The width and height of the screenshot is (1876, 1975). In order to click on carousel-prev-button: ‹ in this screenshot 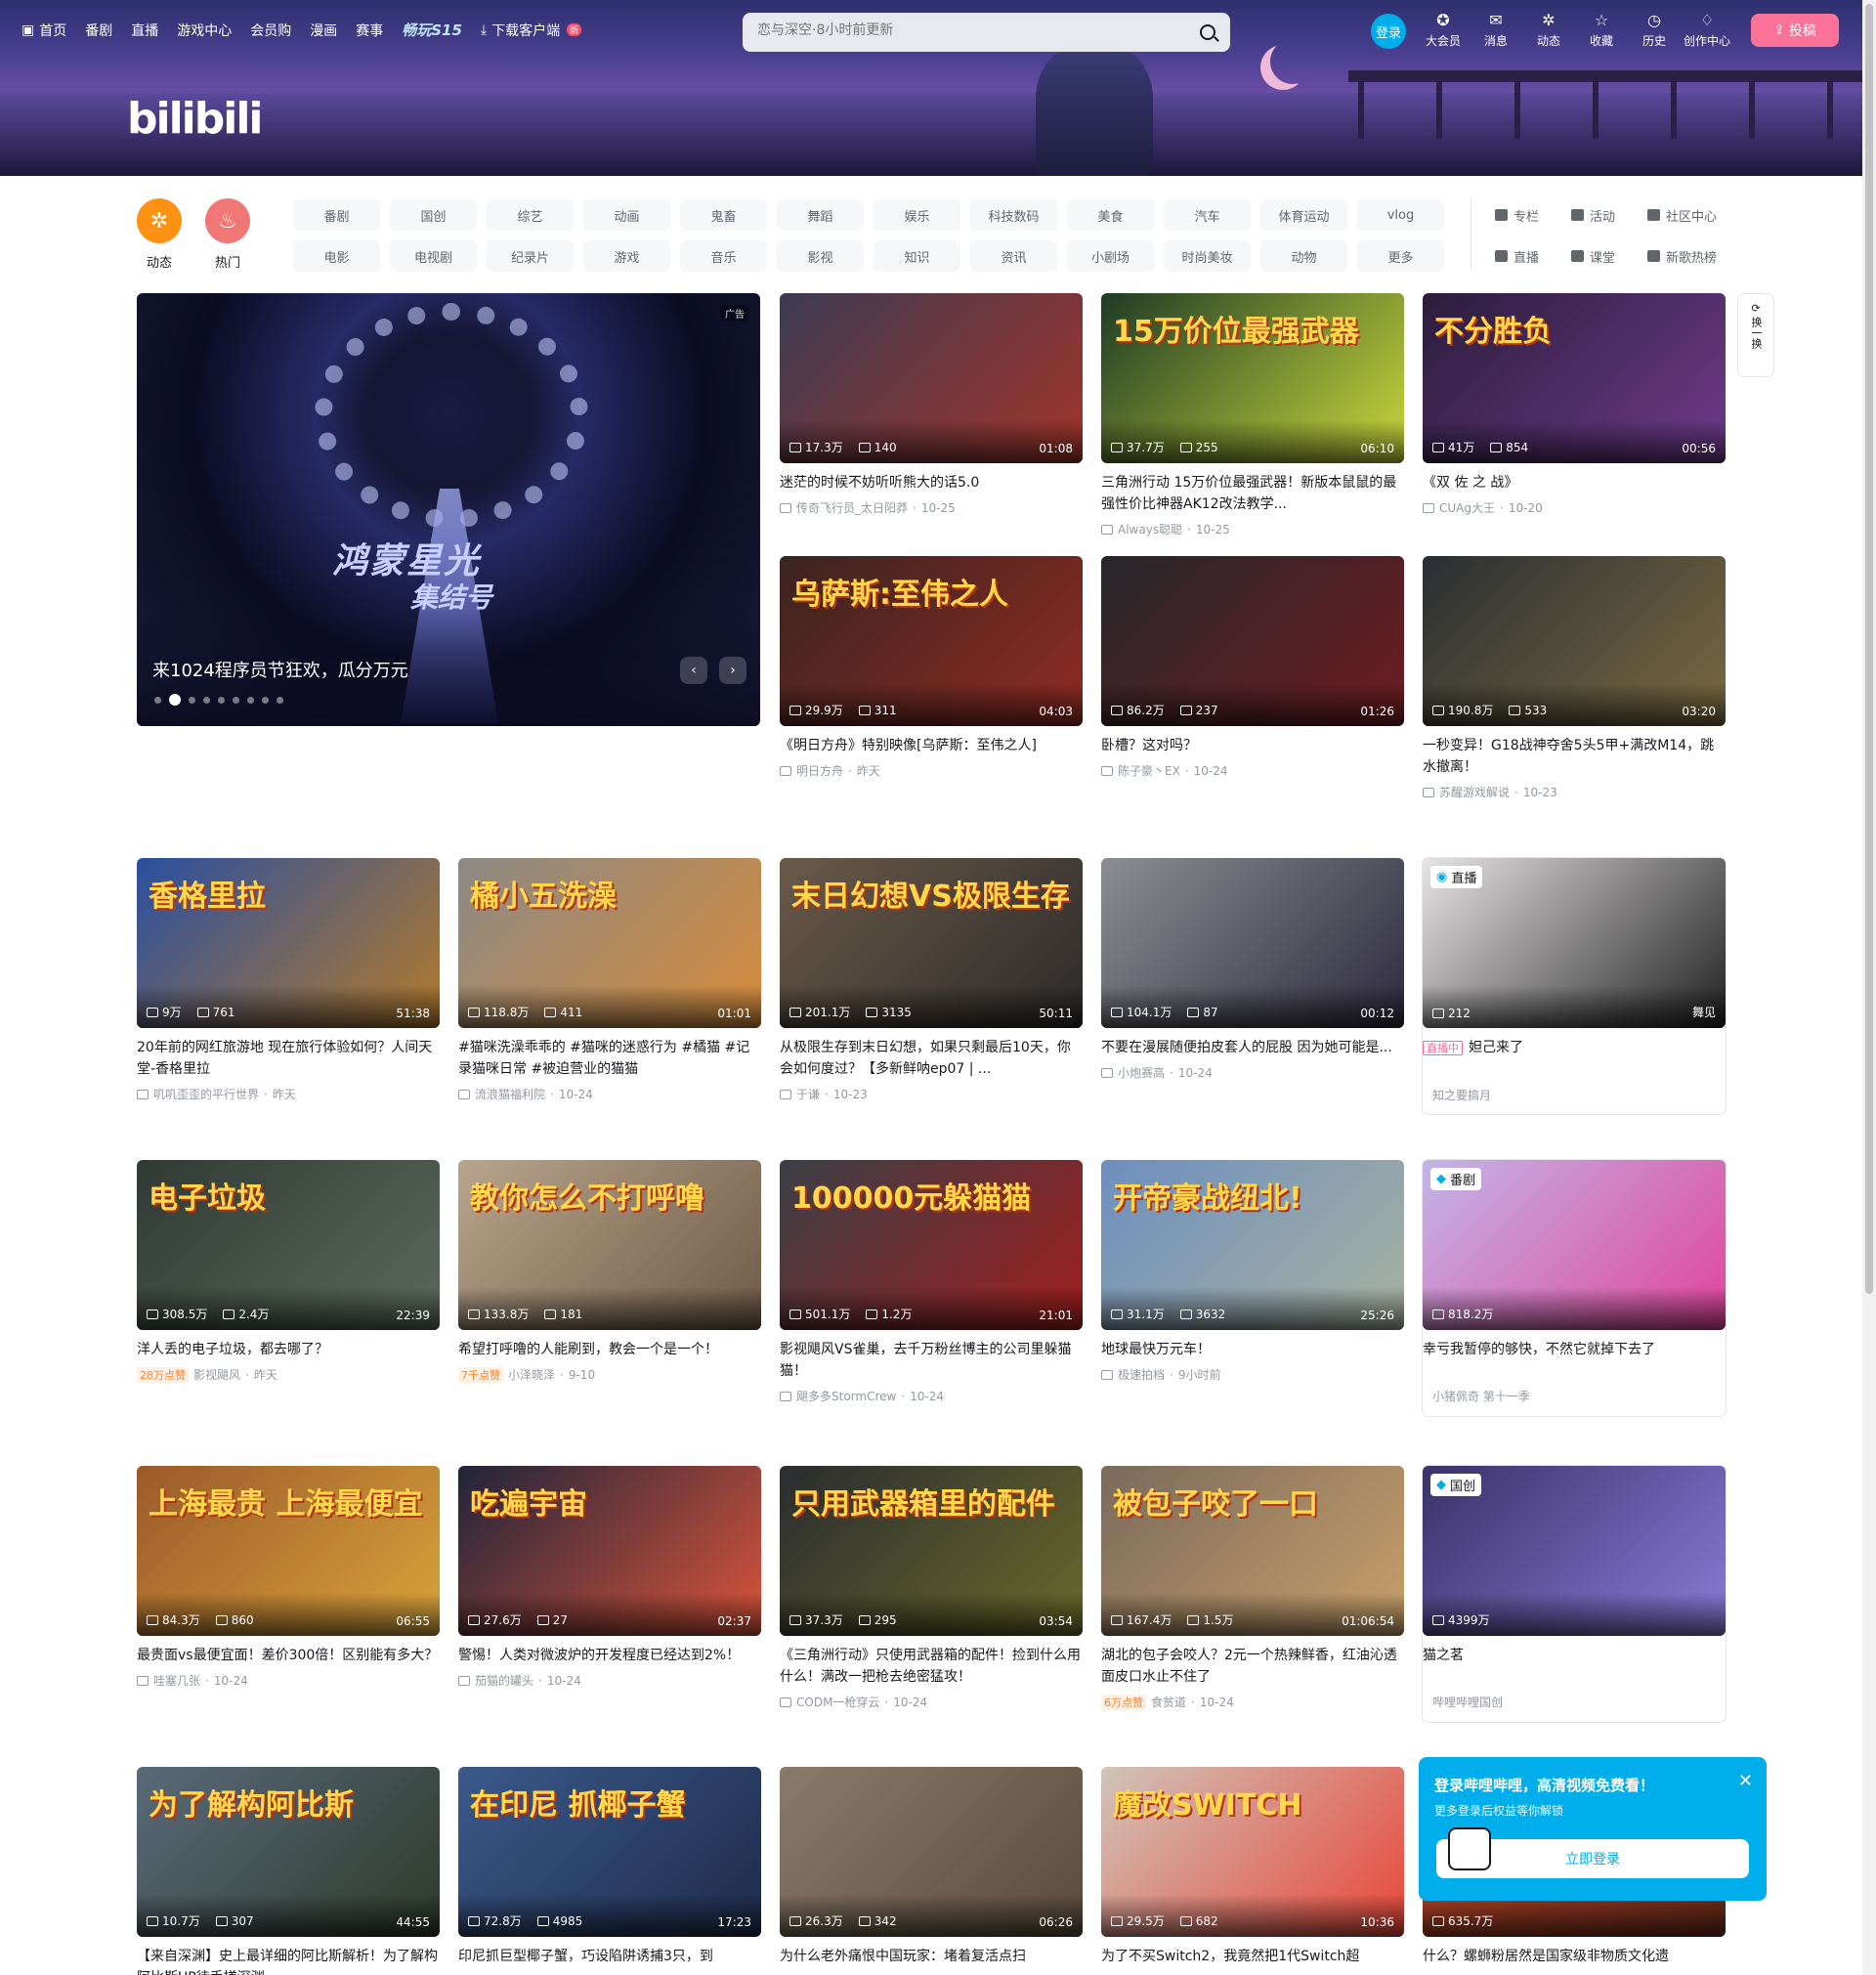, I will do `click(693, 671)`.